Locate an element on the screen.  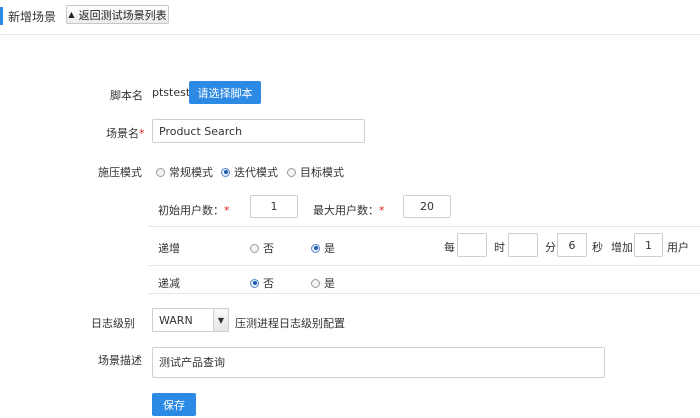
ramp-down-yes-label: 是 is located at coordinates (329, 283).